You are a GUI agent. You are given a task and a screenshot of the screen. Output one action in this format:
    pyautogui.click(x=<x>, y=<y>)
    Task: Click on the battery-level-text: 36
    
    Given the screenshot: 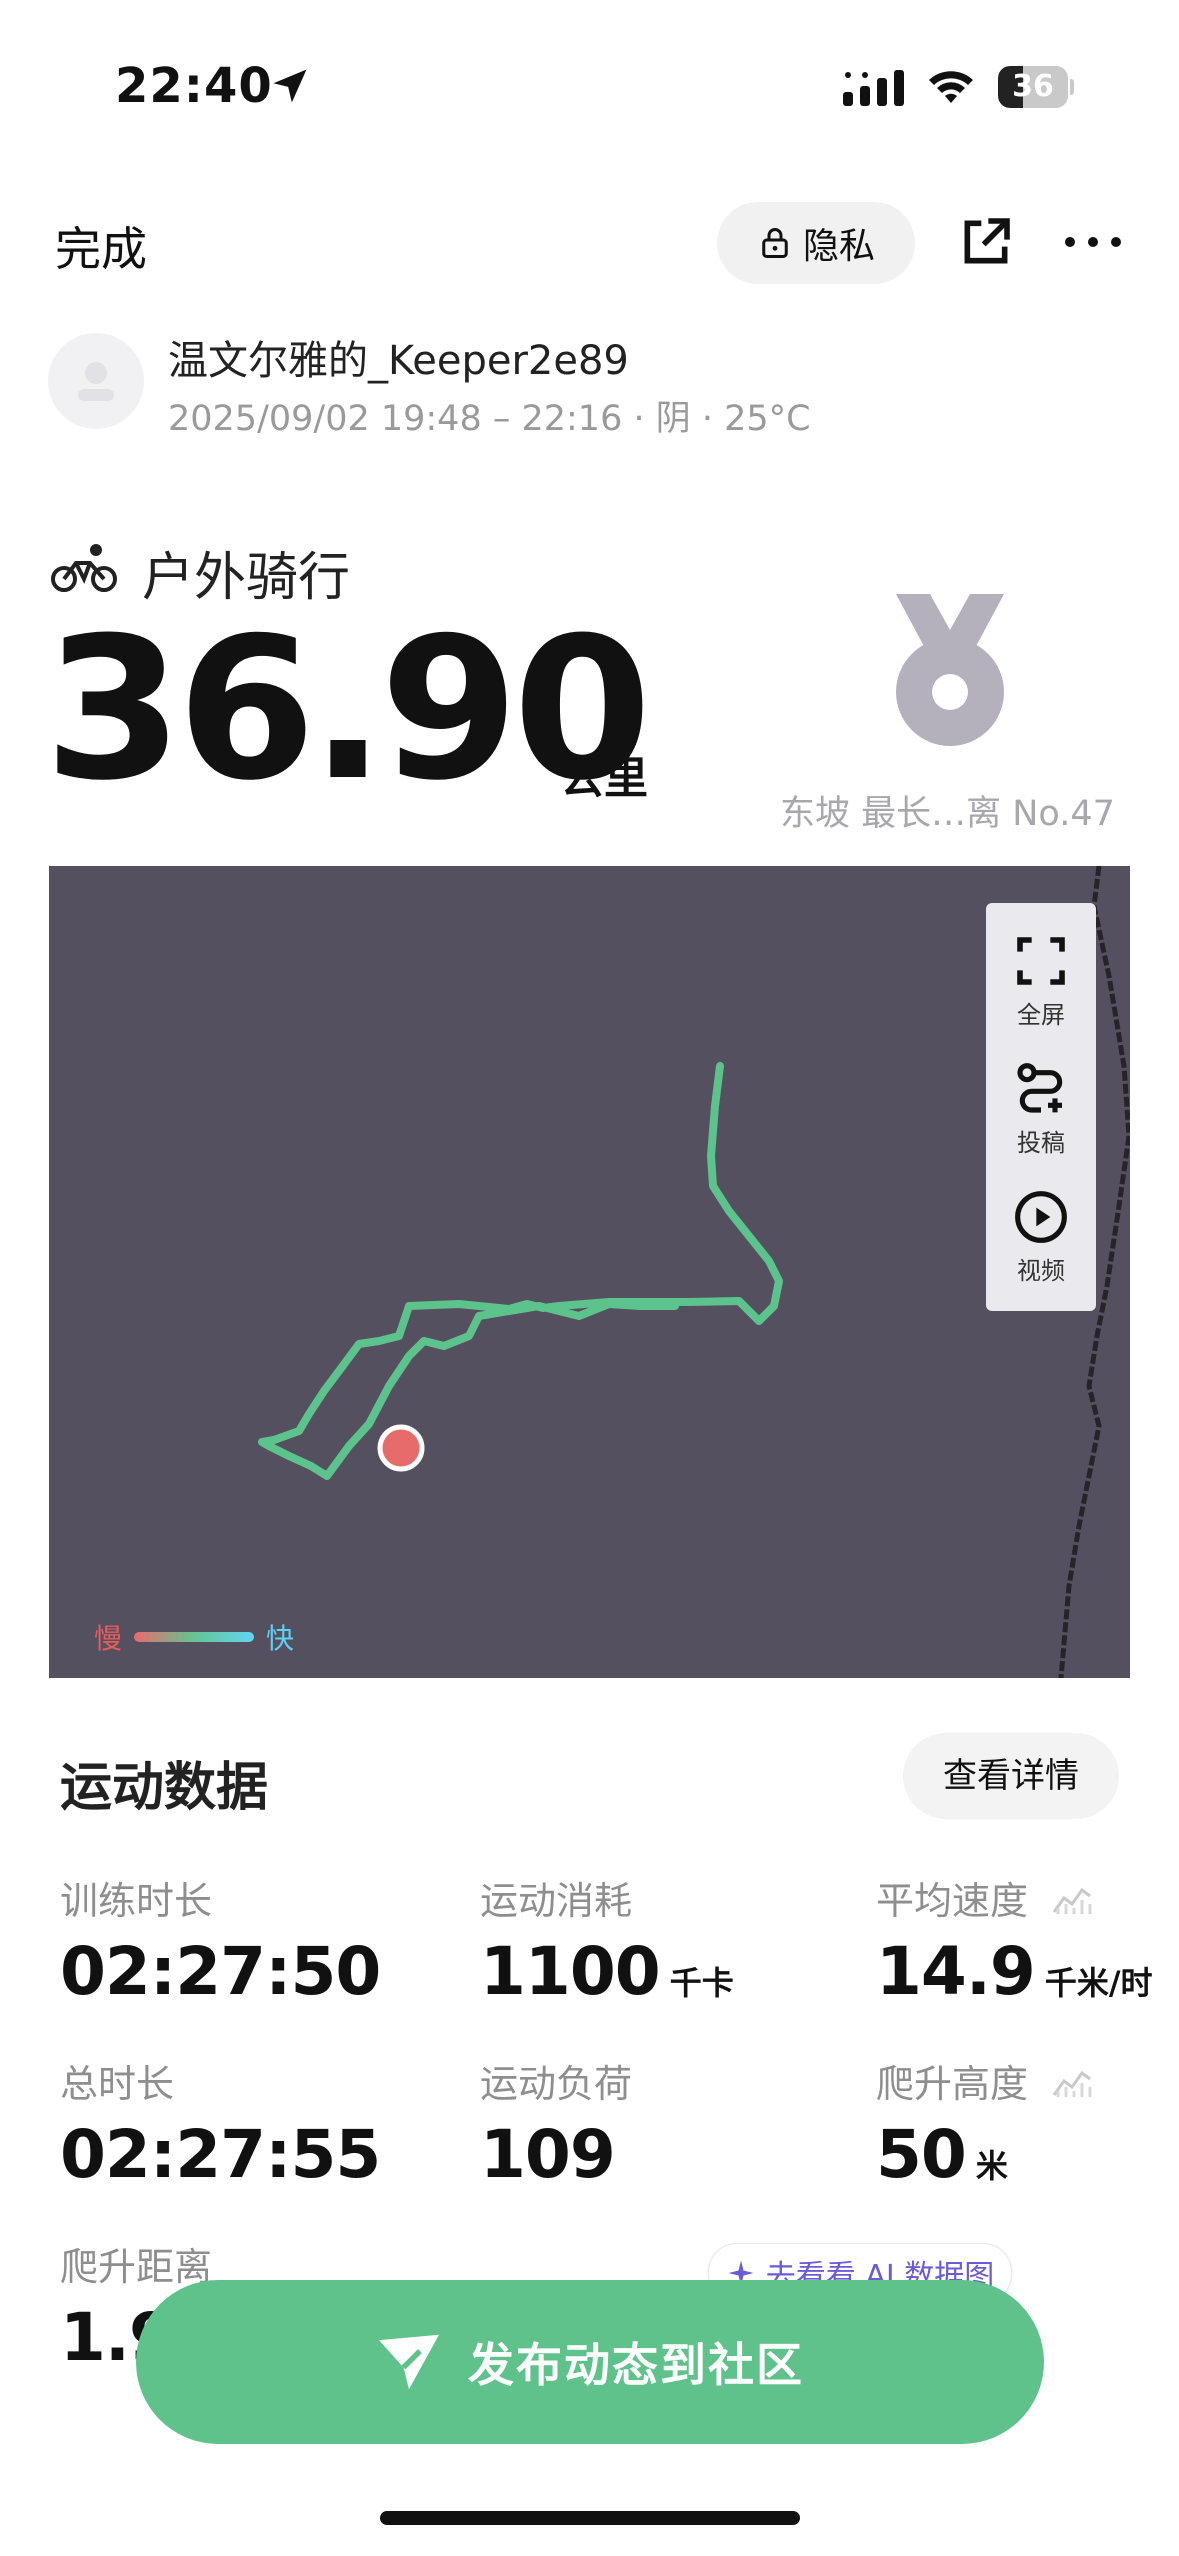 What is the action you would take?
    pyautogui.click(x=1033, y=86)
    